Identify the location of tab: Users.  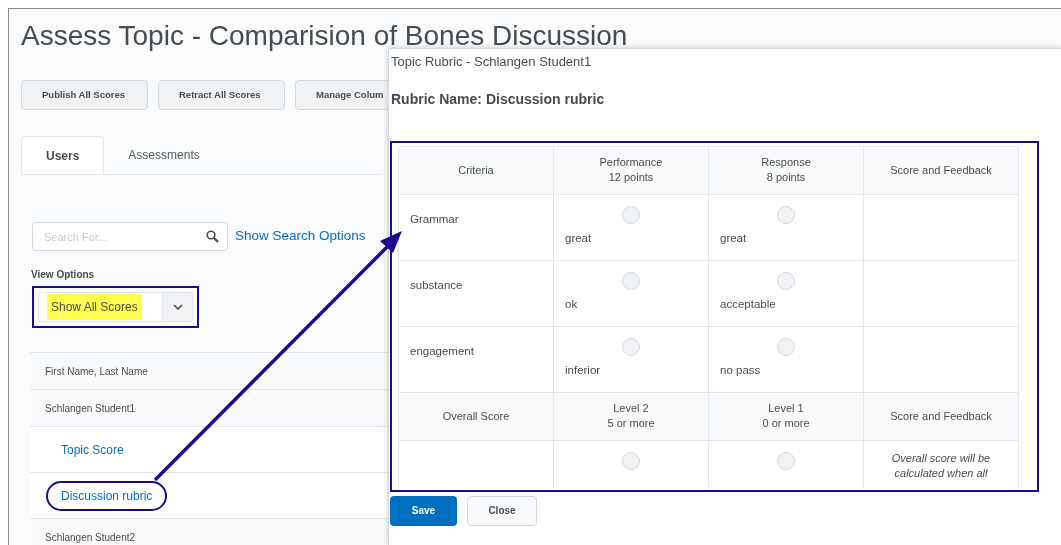
(63, 155).